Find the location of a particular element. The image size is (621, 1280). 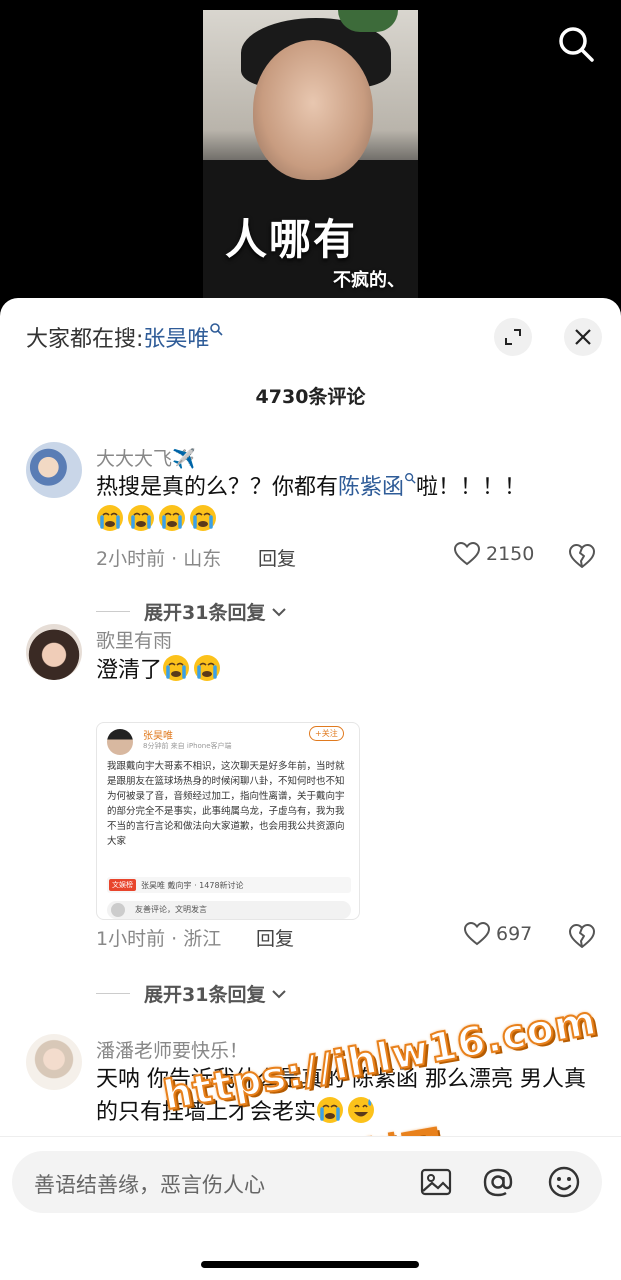

close-button is located at coordinates (583, 337).